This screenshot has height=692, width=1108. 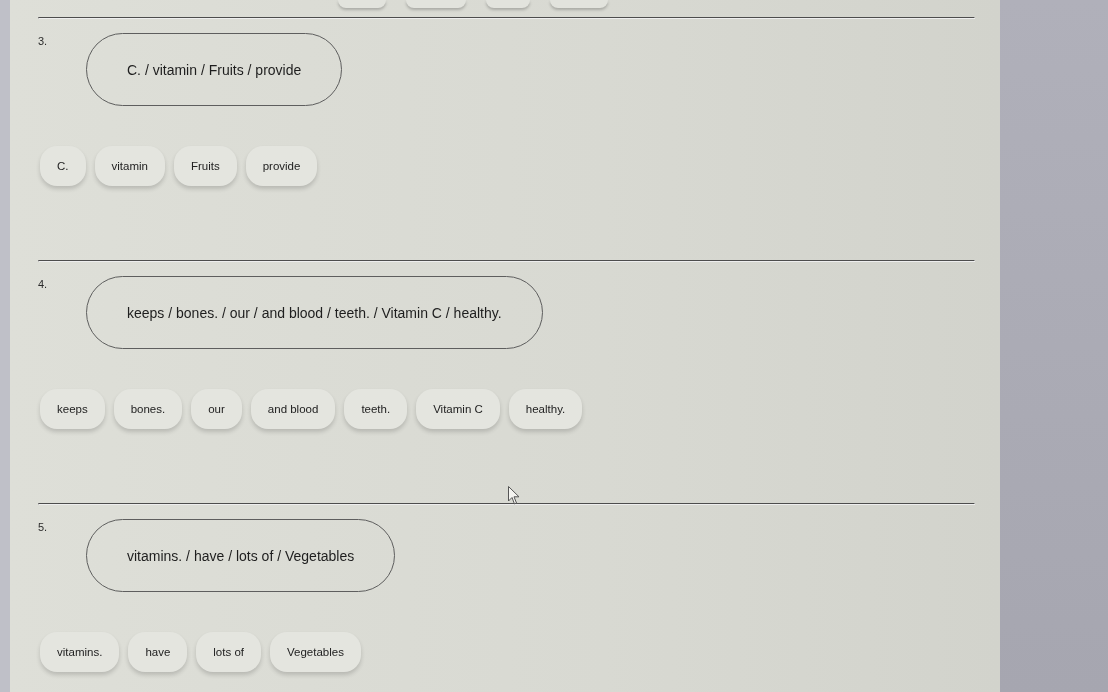 What do you see at coordinates (376, 409) in the screenshot?
I see `word-tile: teeth.` at bounding box center [376, 409].